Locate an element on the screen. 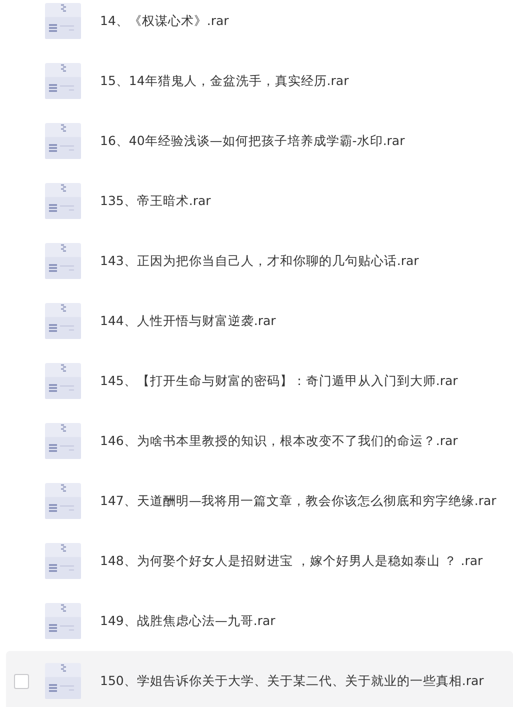 This screenshot has height=707, width=513. file-name: 148、为何娶个好女人是招财进宝 ，嫁个好男人是稳如泰山 ？ .rar is located at coordinates (291, 561).